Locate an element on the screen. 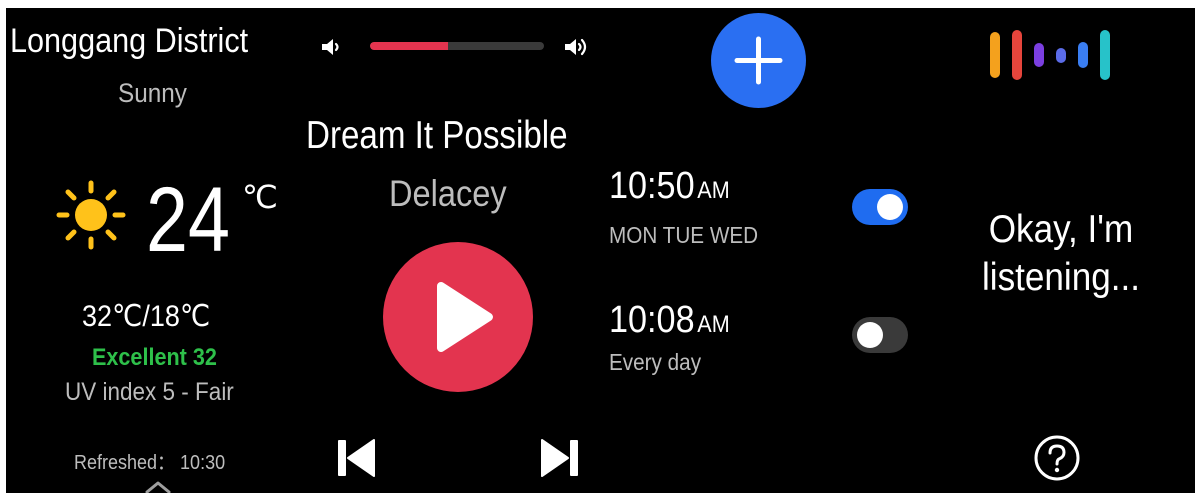  play-button is located at coordinates (458, 317).